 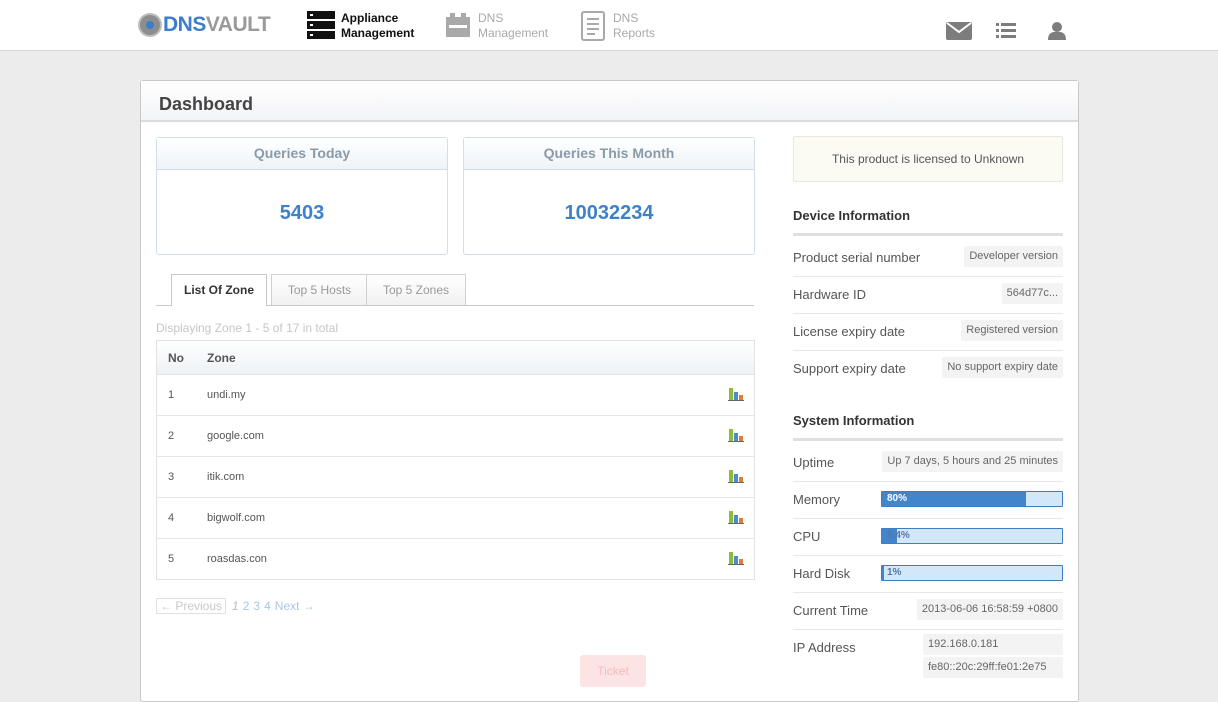 I want to click on tab-top-5-hosts: Top 5 Hosts, so click(x=319, y=289).